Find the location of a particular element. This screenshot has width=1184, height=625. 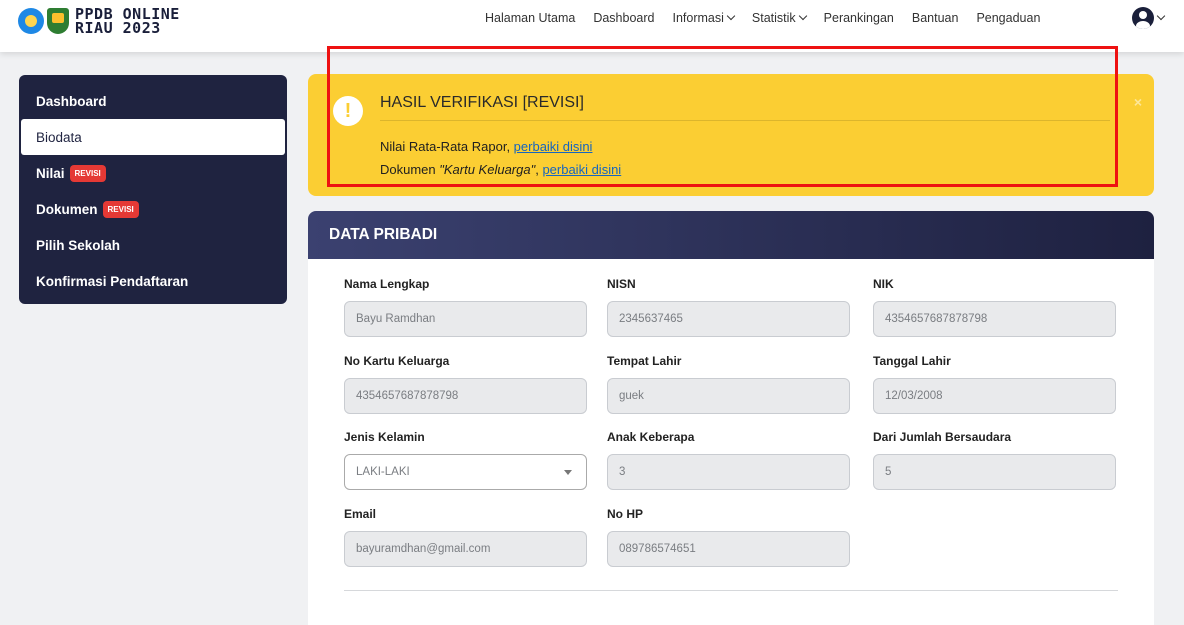

field-nik: NIK 4354657687878798 is located at coordinates (994, 307).